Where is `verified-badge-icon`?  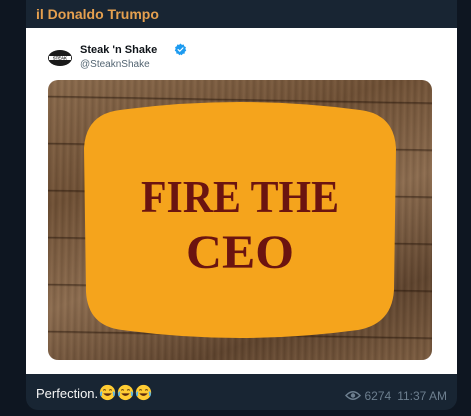 verified-badge-icon is located at coordinates (180, 49).